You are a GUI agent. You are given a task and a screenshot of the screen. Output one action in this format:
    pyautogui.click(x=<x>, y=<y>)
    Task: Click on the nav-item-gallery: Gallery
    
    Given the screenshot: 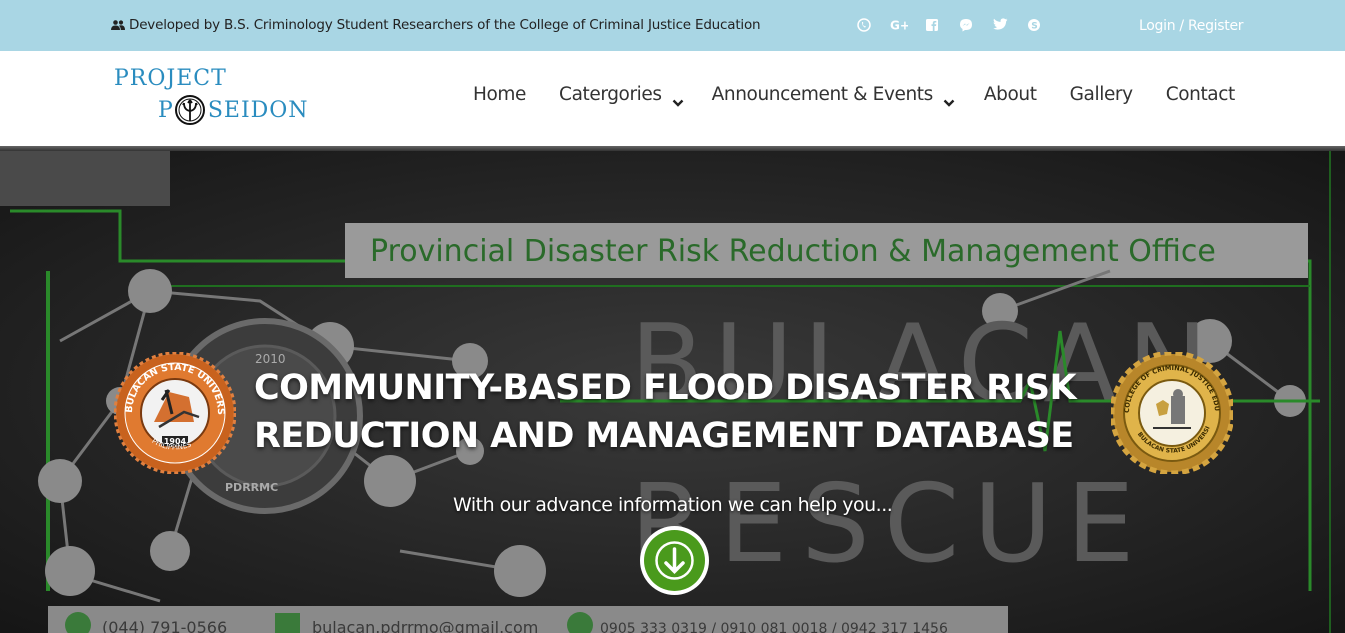 What is the action you would take?
    pyautogui.click(x=1101, y=94)
    